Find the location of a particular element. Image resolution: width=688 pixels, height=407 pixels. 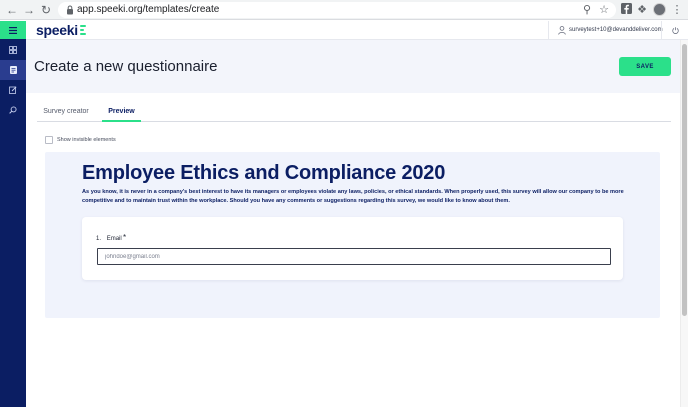

page-scrollbar is located at coordinates (684, 223).